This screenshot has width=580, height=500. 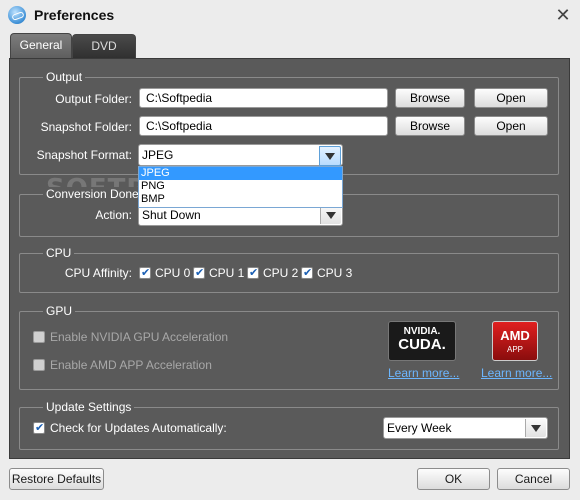 I want to click on conversion-legend: Conversion Done, so click(x=92, y=194).